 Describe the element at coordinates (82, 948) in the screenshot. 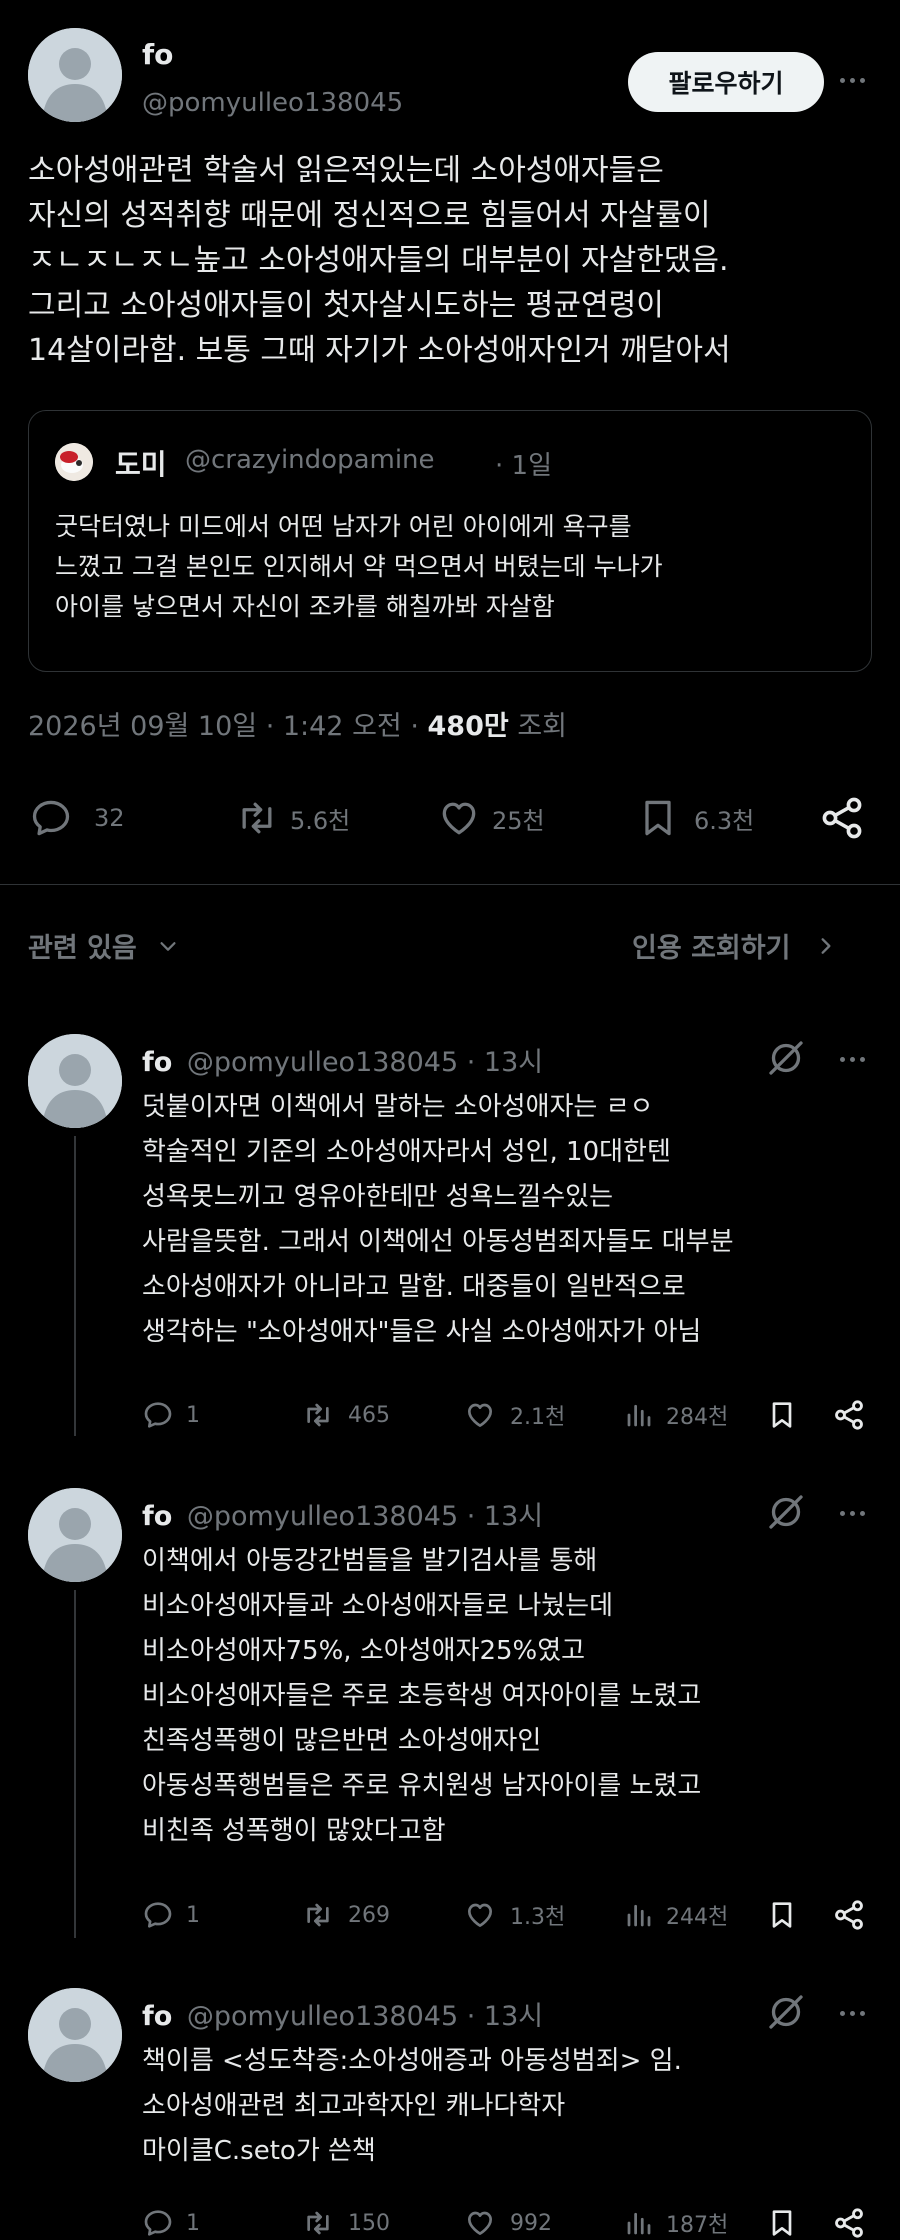

I see `related-label: 관련 있음` at that location.